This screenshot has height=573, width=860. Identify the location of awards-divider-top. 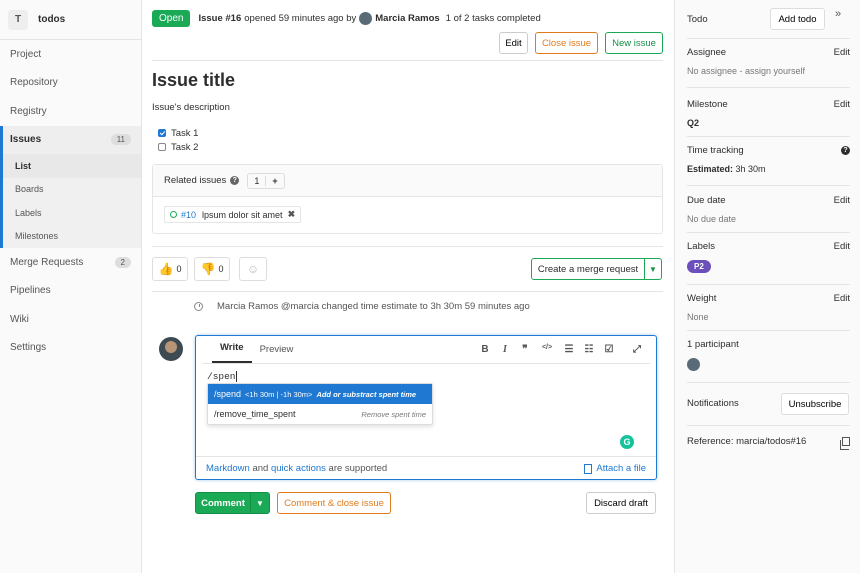
(407, 246).